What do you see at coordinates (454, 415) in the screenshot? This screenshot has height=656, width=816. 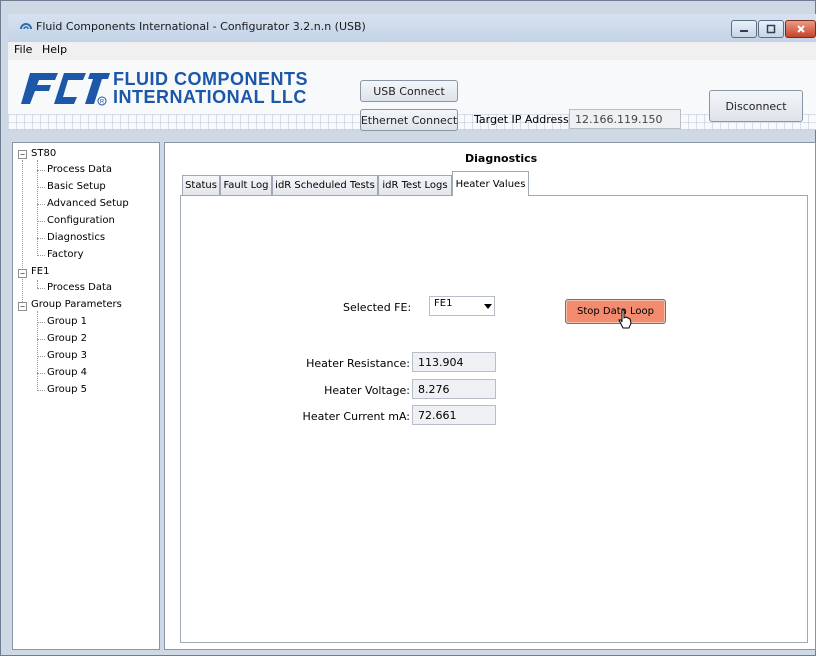 I see `heater-current-field: 72.661` at bounding box center [454, 415].